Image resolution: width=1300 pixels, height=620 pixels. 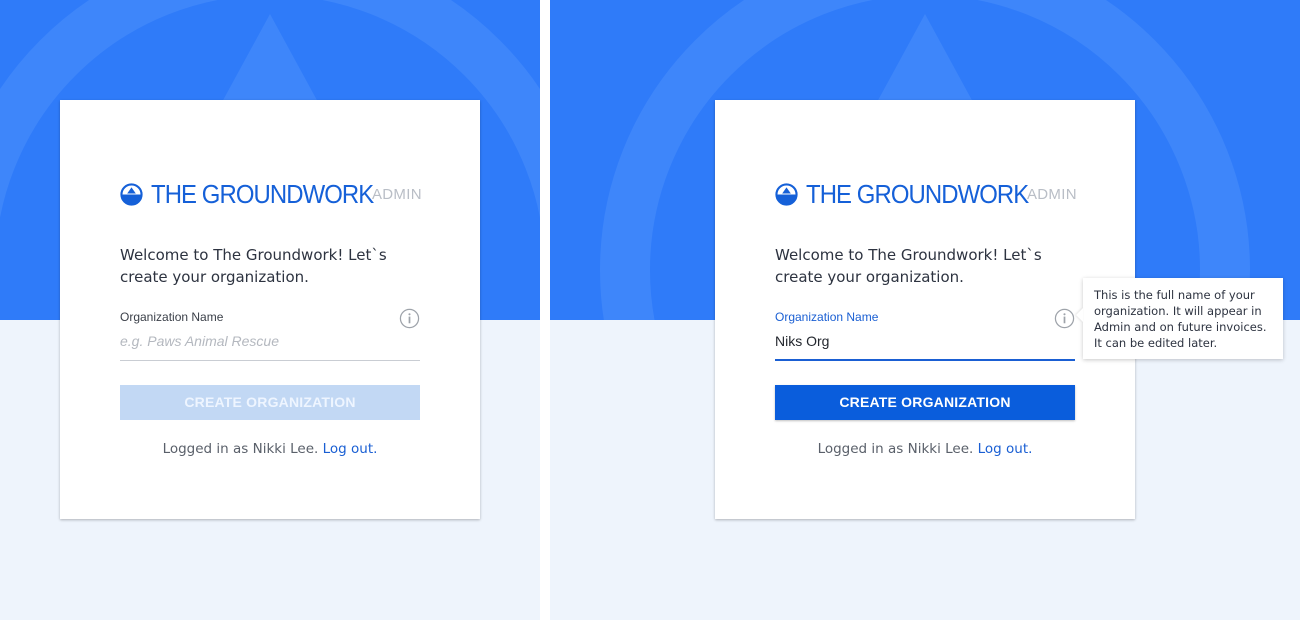 I want to click on organization-name-input: e.g. Paws Animal Rescue, so click(x=270, y=344).